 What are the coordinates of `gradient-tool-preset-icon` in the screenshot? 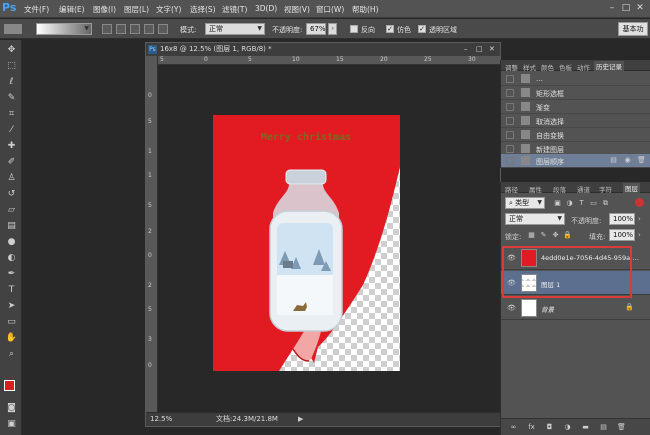 It's located at (13, 29).